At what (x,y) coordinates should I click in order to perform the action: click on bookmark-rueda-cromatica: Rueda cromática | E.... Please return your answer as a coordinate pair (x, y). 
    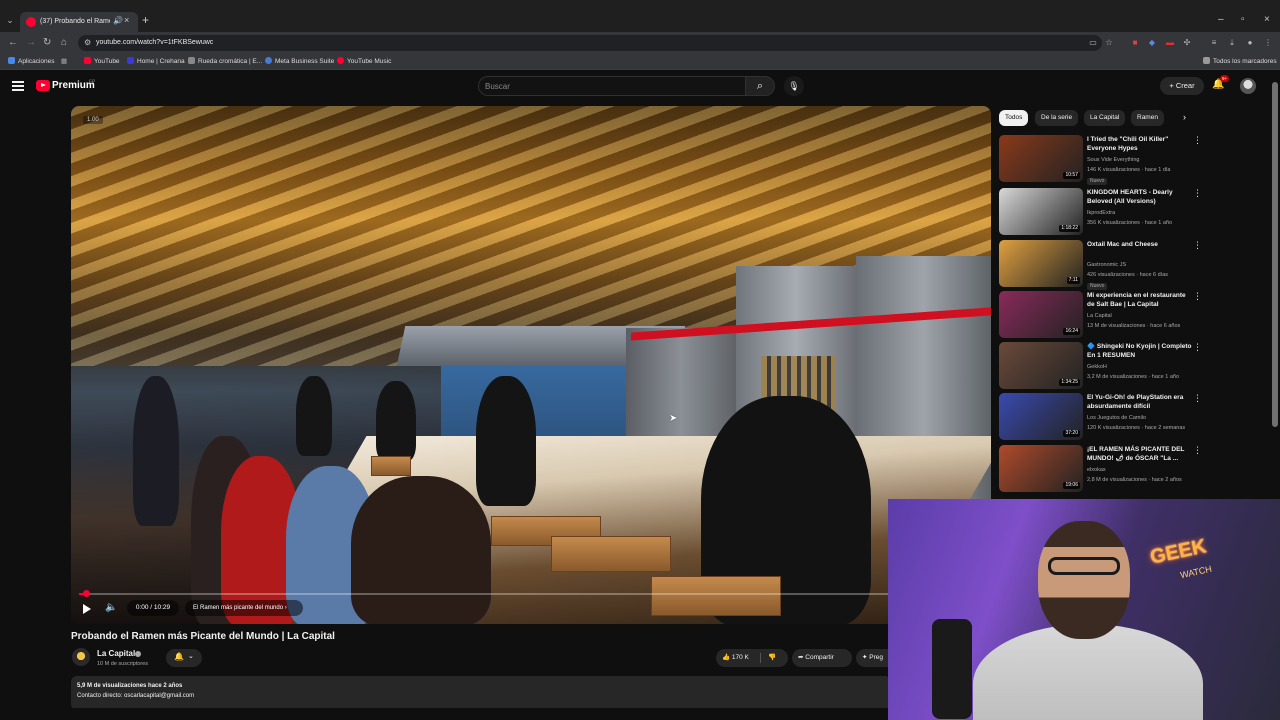
    Looking at the image, I should click on (225, 62).